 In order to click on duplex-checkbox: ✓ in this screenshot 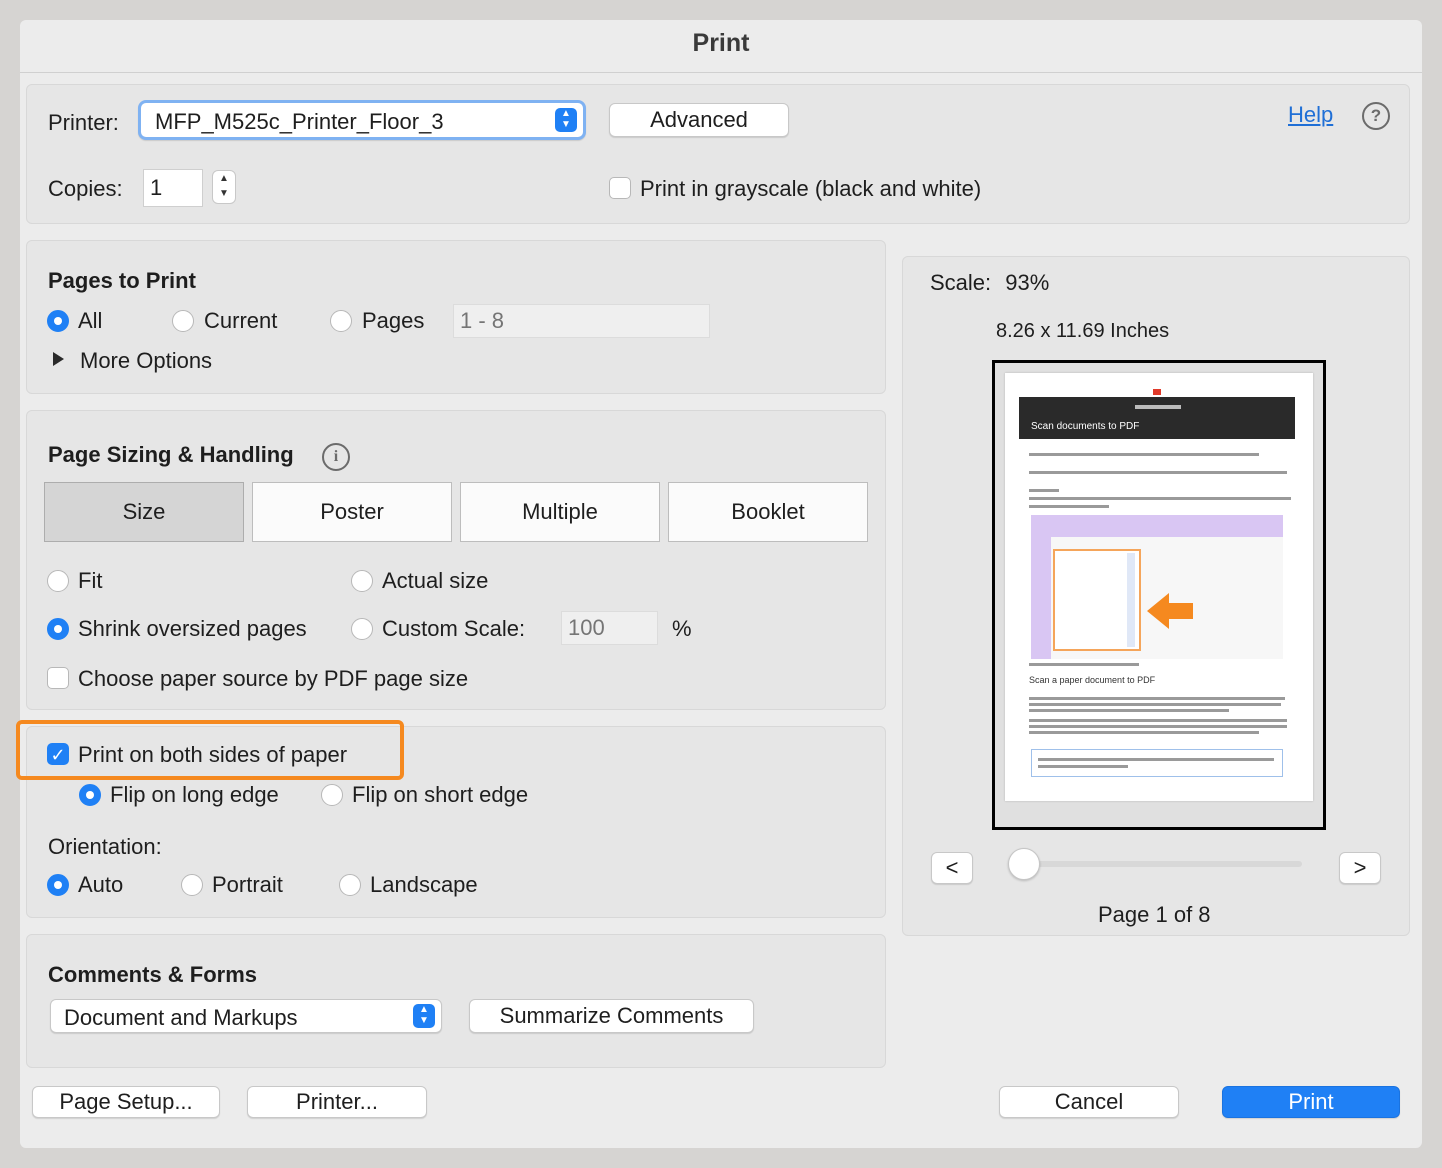, I will do `click(58, 754)`.